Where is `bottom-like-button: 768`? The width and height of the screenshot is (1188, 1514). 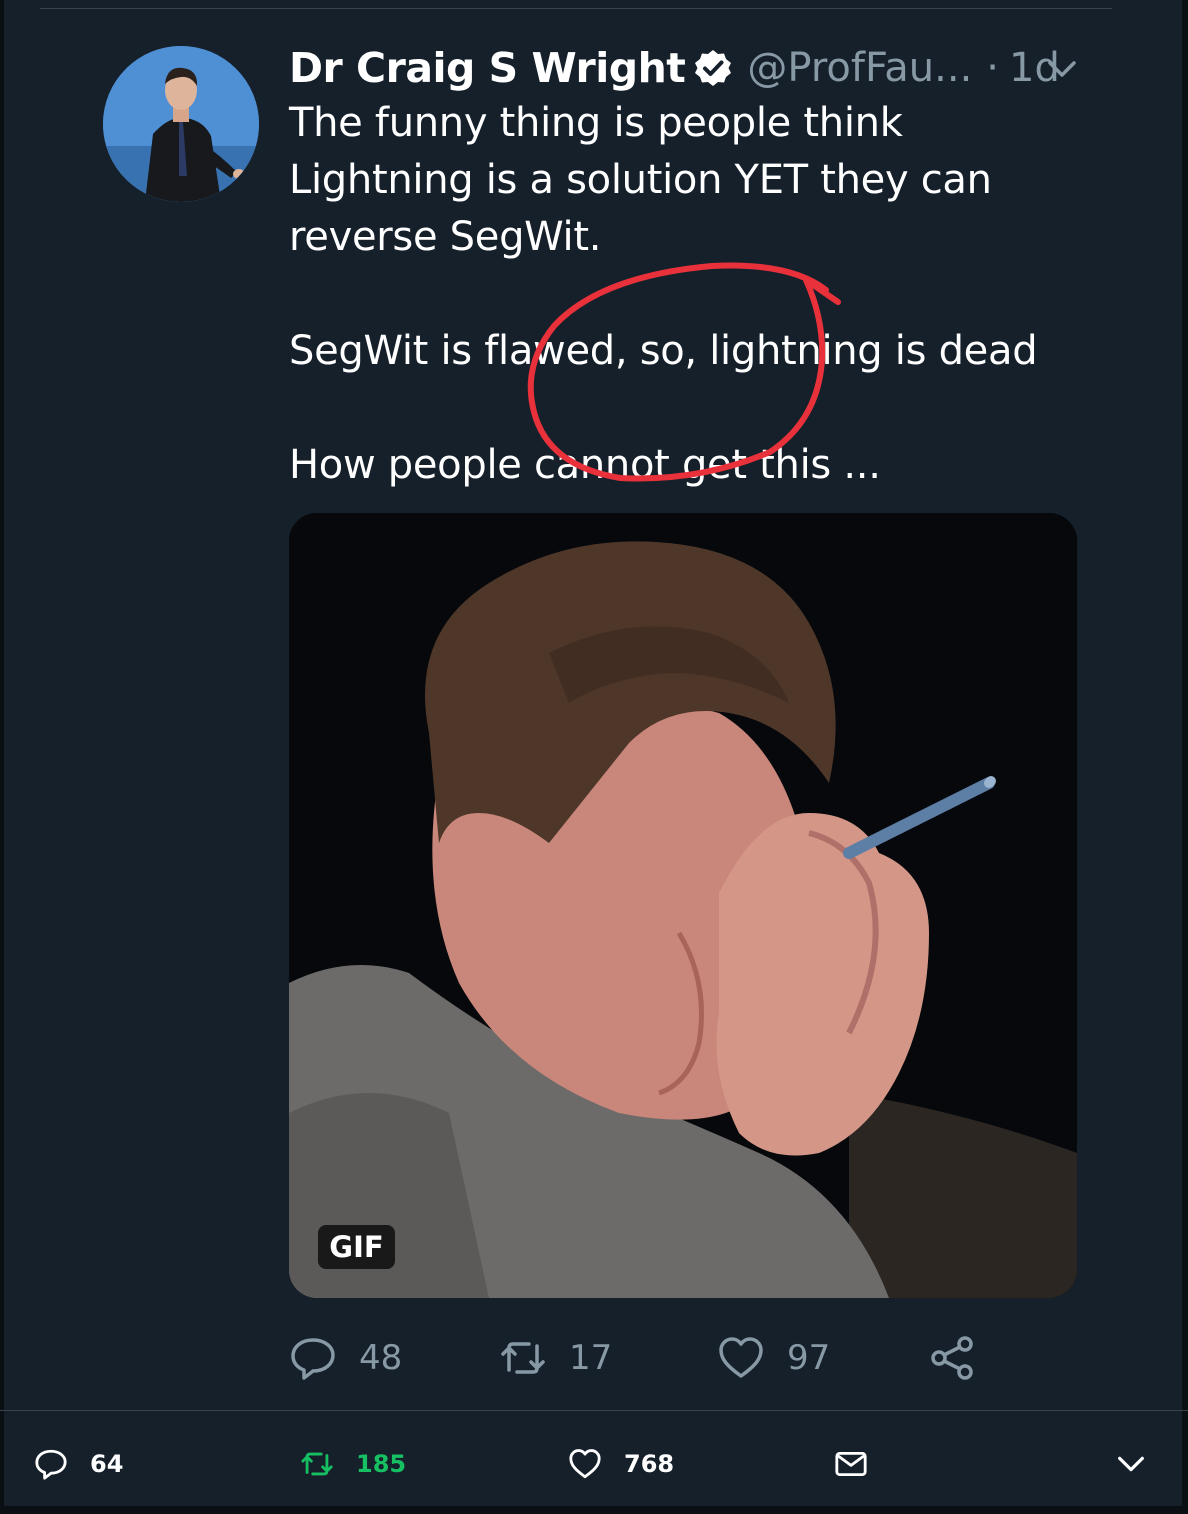
bottom-like-button: 768 is located at coordinates (621, 1464).